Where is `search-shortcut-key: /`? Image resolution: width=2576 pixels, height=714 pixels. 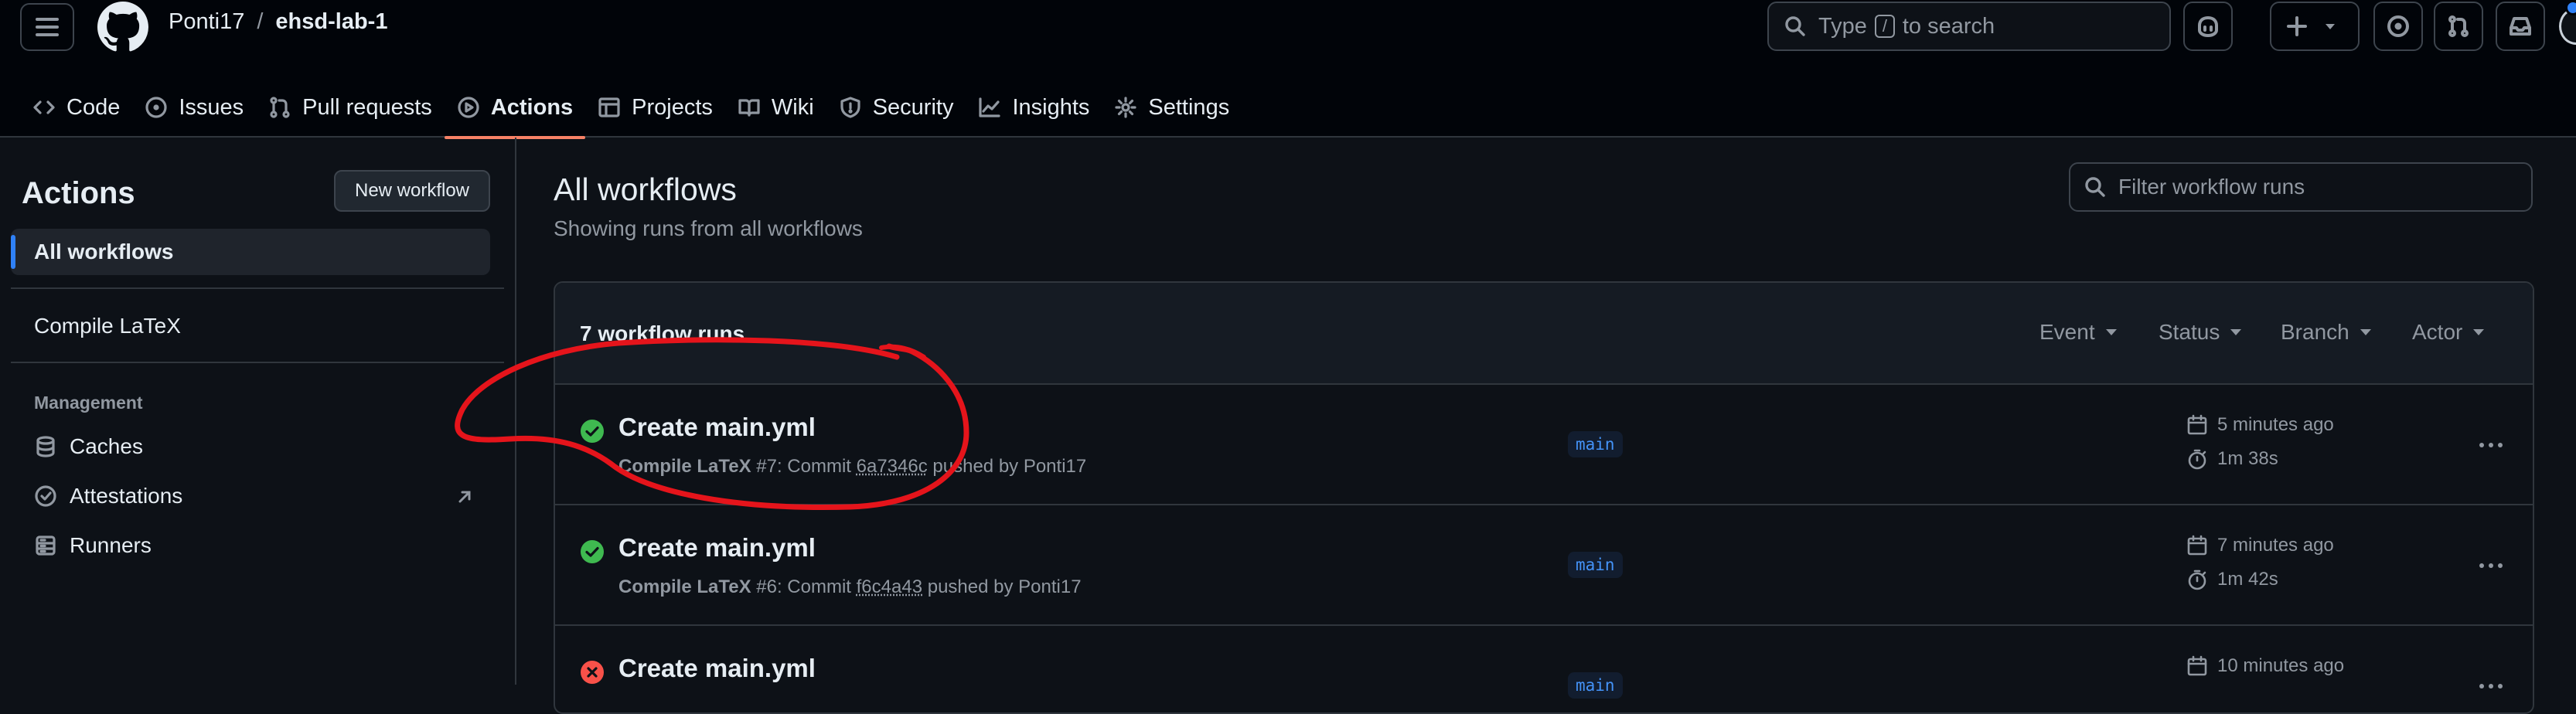
search-shortcut-key: / is located at coordinates (1884, 26).